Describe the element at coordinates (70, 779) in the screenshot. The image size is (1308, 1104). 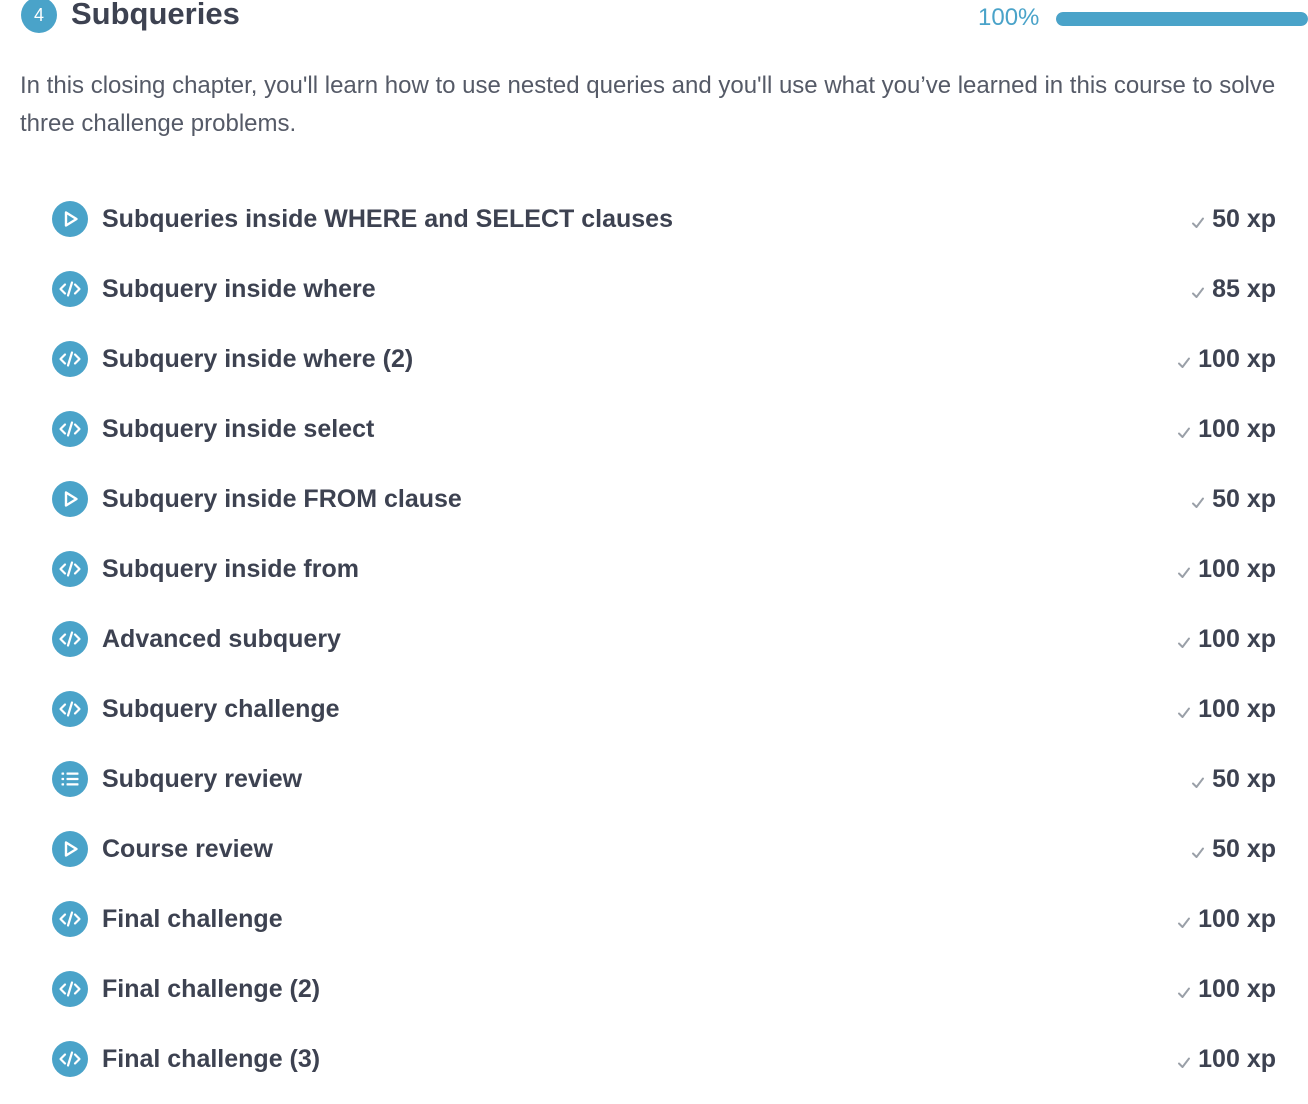
I see `multiple-choice-list-icon` at that location.